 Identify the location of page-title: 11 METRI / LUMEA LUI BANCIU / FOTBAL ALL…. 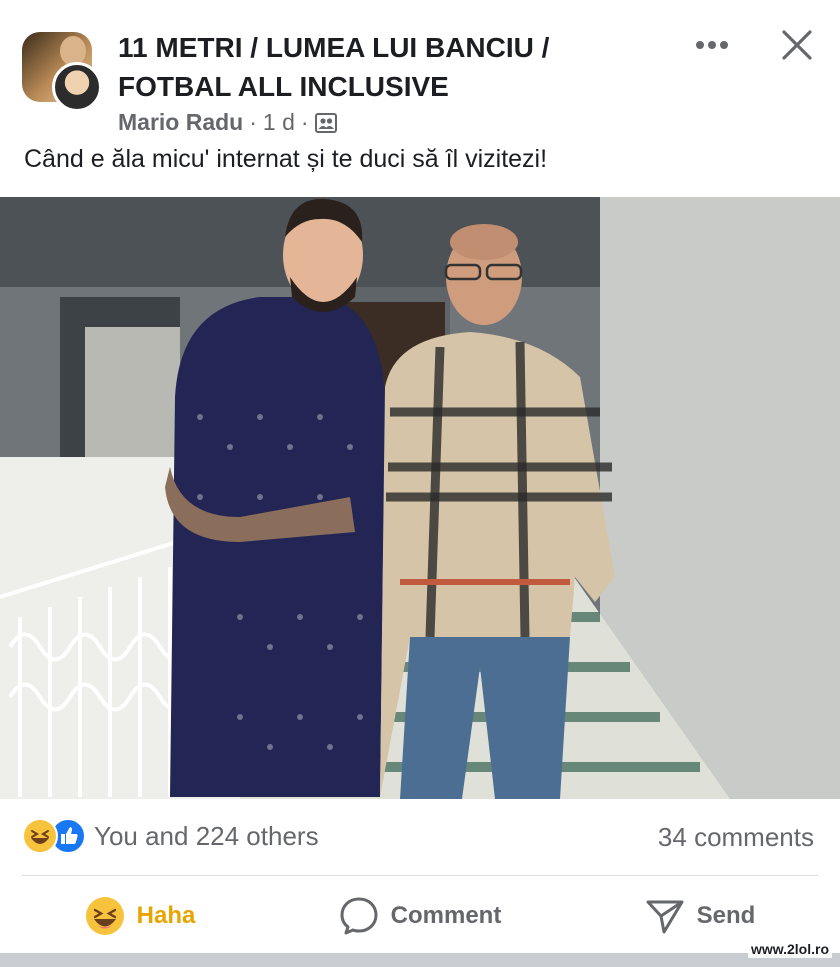
(378, 67).